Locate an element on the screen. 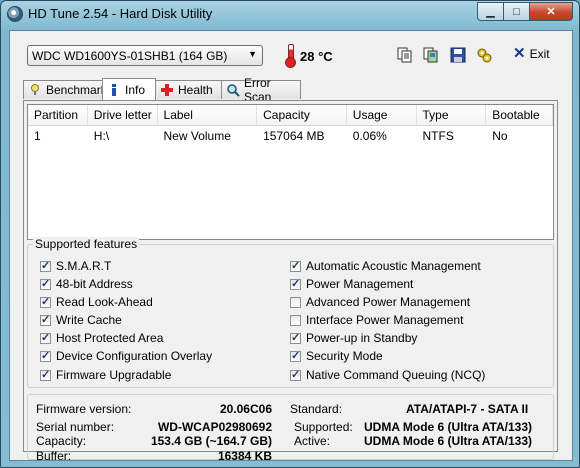 The width and height of the screenshot is (580, 468). close-icon: ✕ is located at coordinates (551, 12).